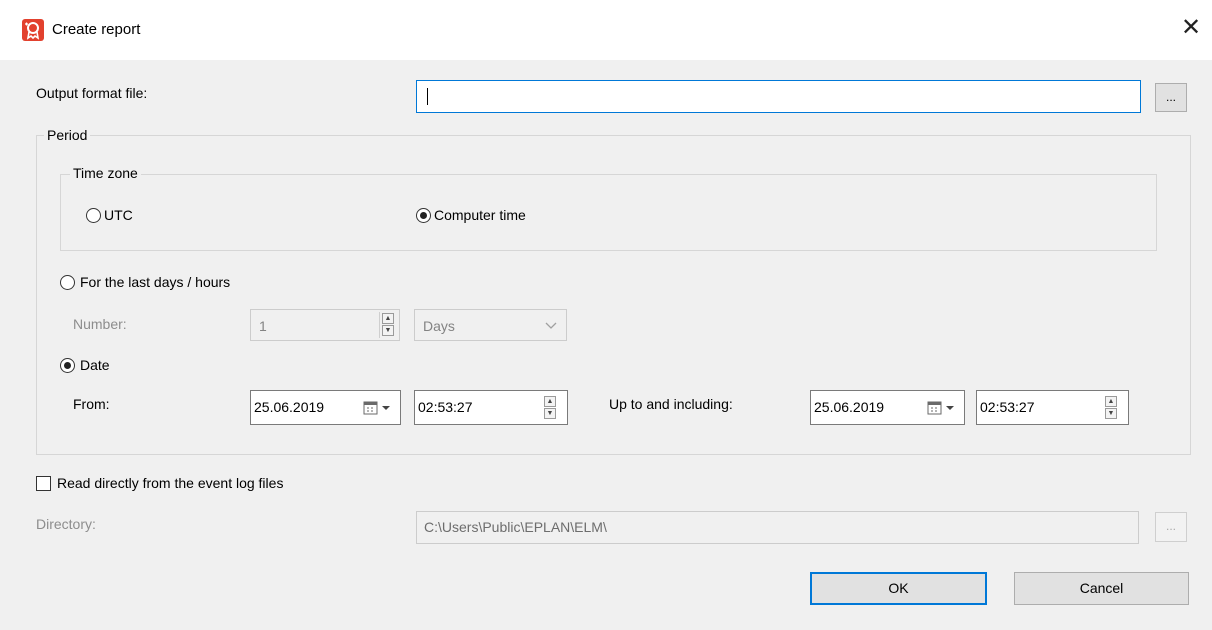 The image size is (1212, 630). I want to click on to-time-input: 02:53:27 ▲ ▼, so click(1052, 407).